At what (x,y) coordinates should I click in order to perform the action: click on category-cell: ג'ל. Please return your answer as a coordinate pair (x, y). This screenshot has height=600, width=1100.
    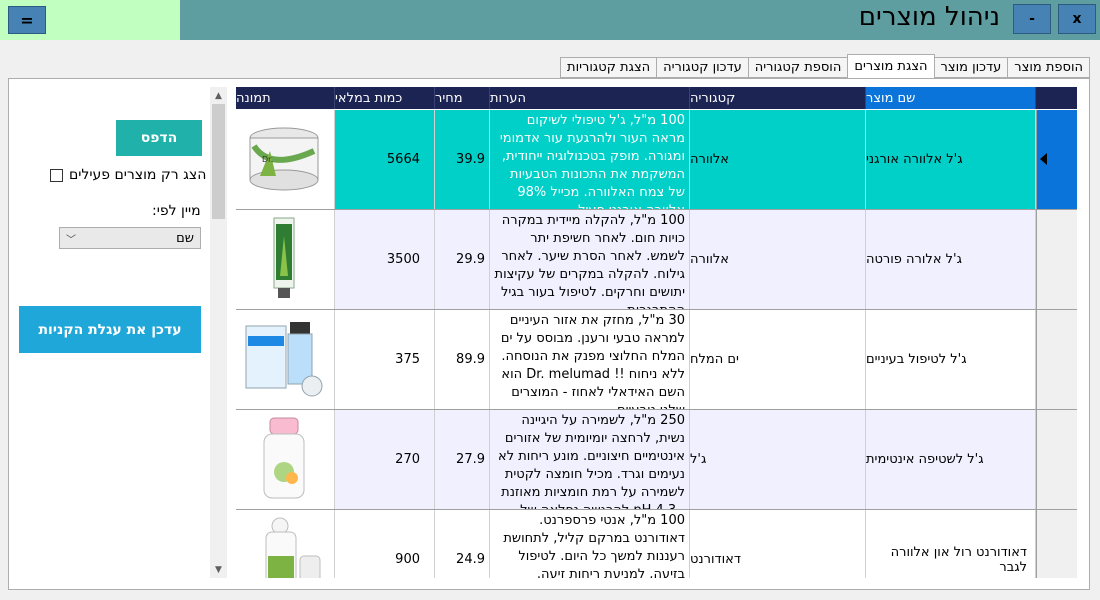
    Looking at the image, I should click on (778, 459).